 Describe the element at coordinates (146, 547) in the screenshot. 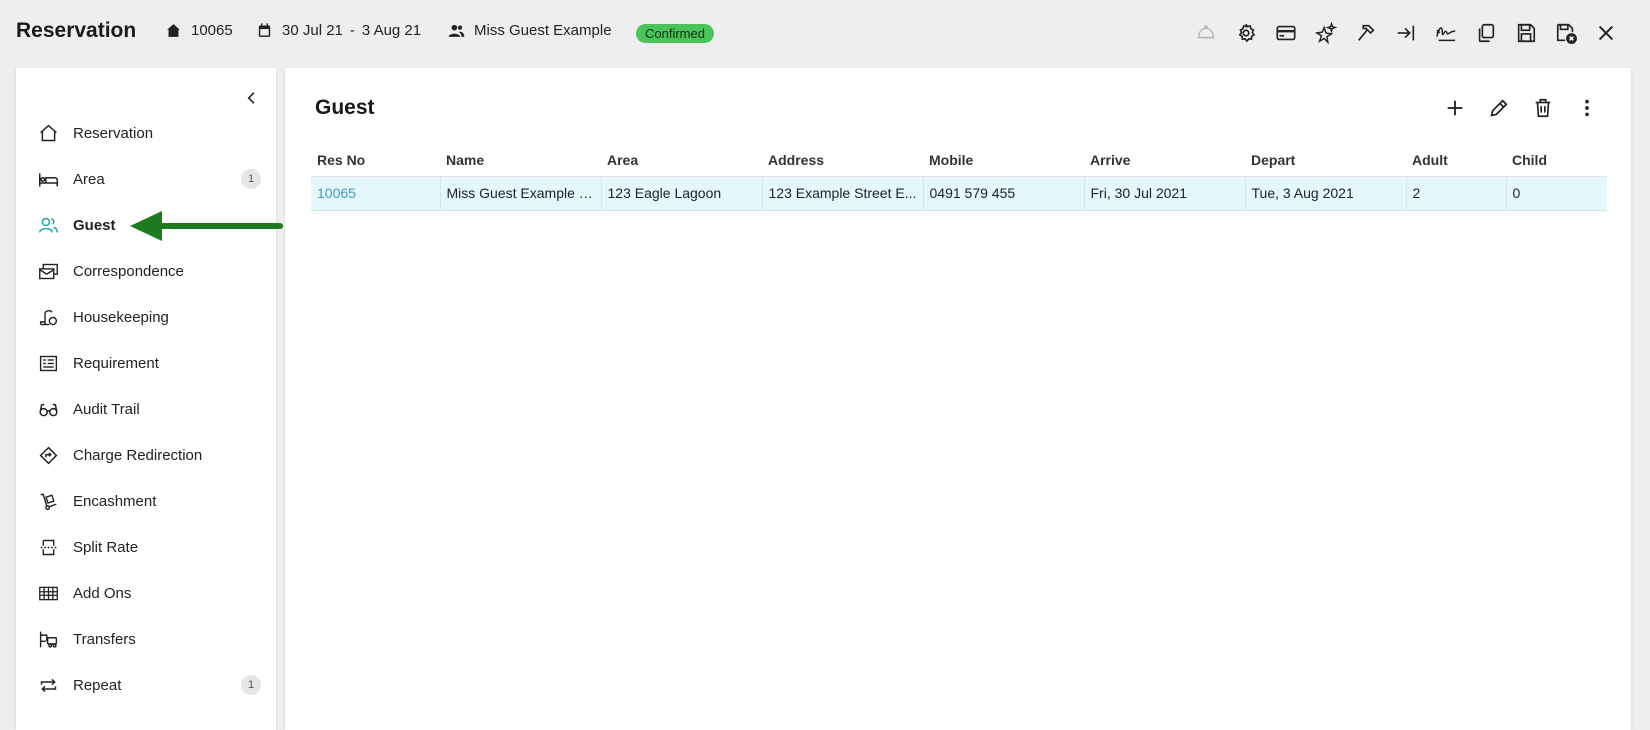

I see `sidebar-item-split-rate: Split Rate` at that location.